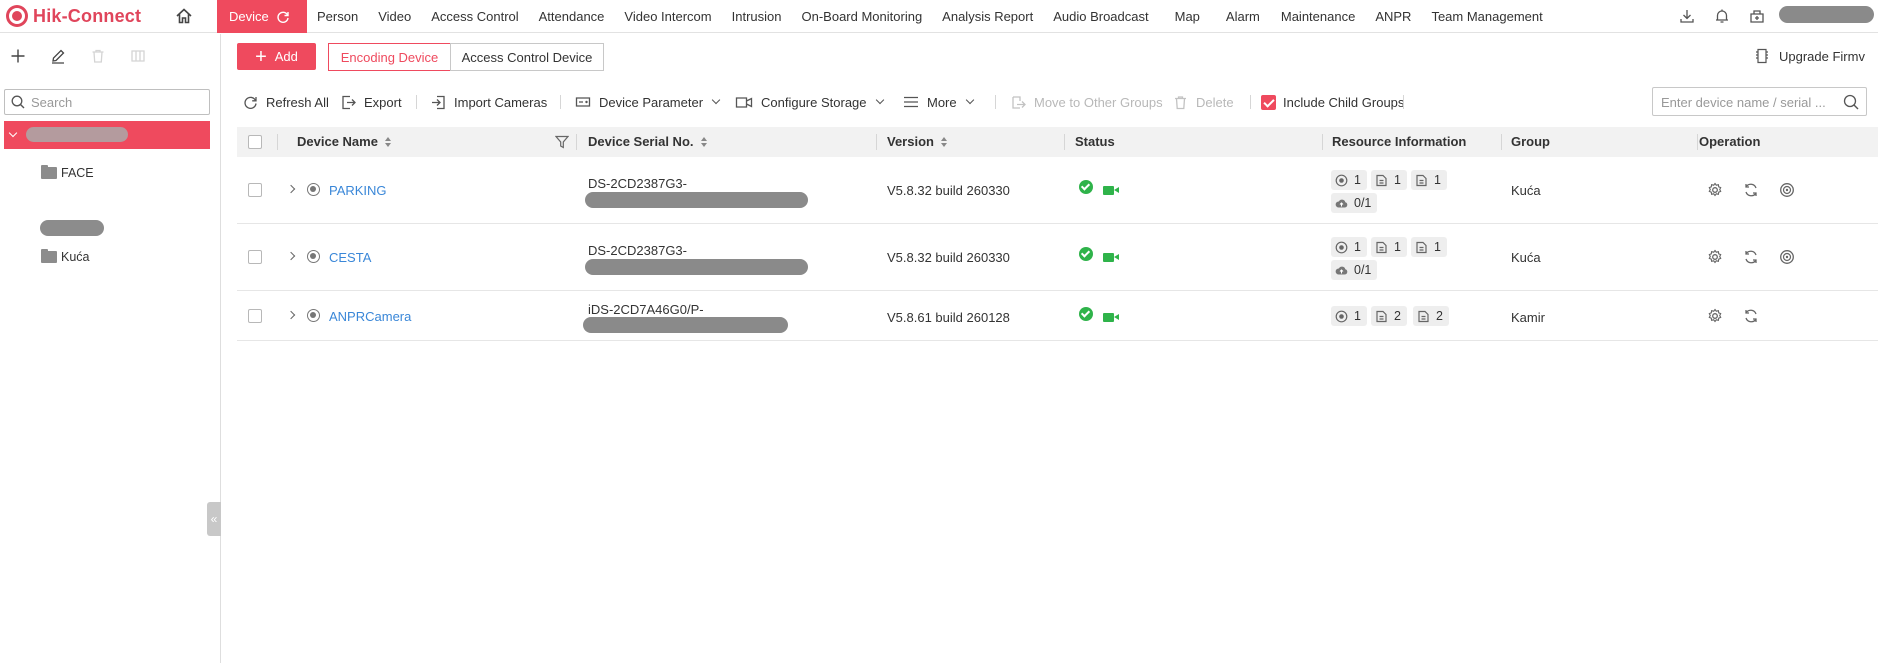 The height and width of the screenshot is (663, 1878). What do you see at coordinates (1486, 16) in the screenshot?
I see `nav-item-team-management: Team Management` at bounding box center [1486, 16].